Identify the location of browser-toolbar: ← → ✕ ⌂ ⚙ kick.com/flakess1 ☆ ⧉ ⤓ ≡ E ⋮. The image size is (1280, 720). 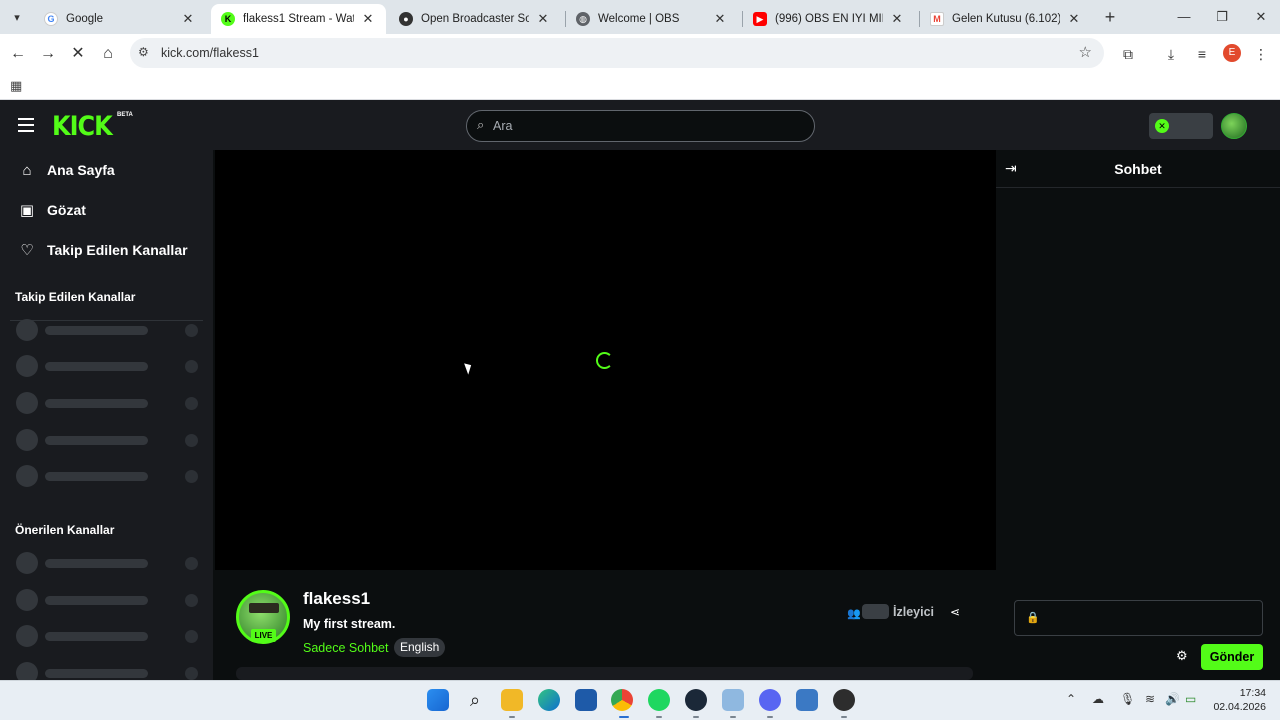
(640, 53).